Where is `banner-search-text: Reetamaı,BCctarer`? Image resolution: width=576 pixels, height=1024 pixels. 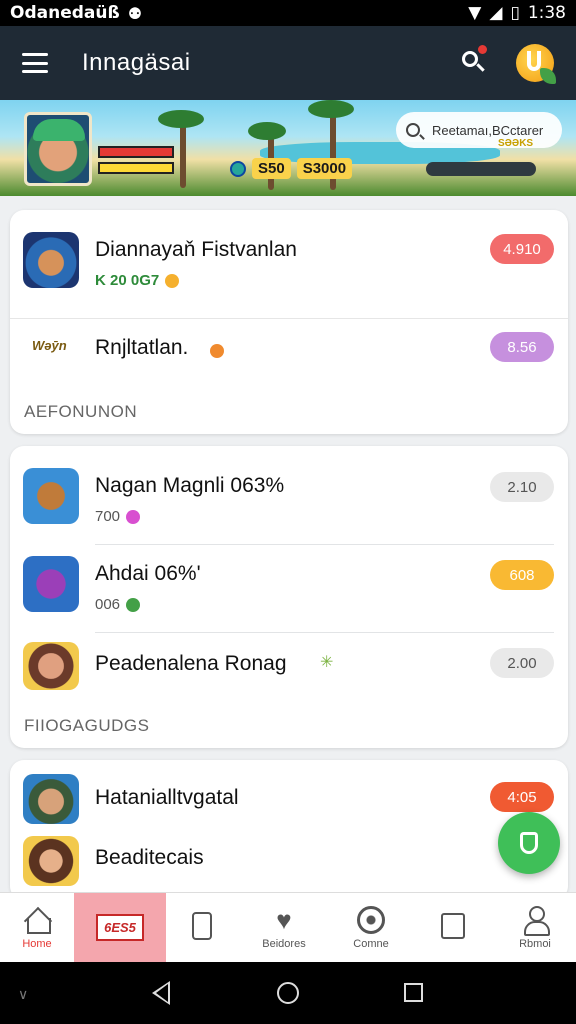
banner-search-text: Reetamaı,BCctarer is located at coordinates (488, 130).